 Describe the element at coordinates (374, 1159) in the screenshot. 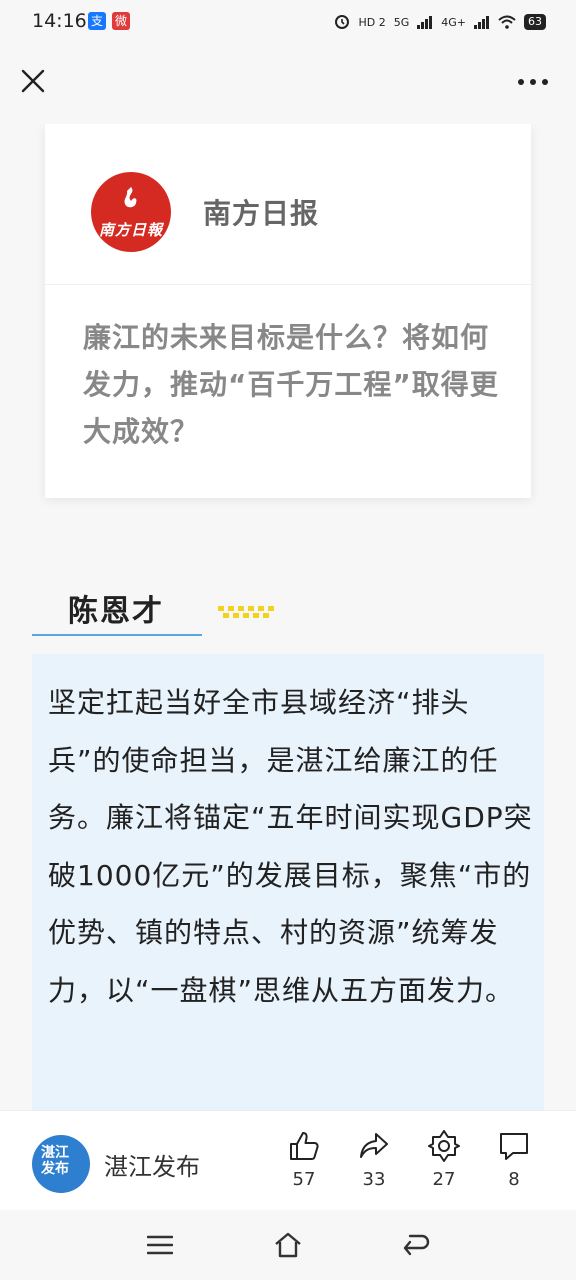

I see `share-button: 33` at that location.